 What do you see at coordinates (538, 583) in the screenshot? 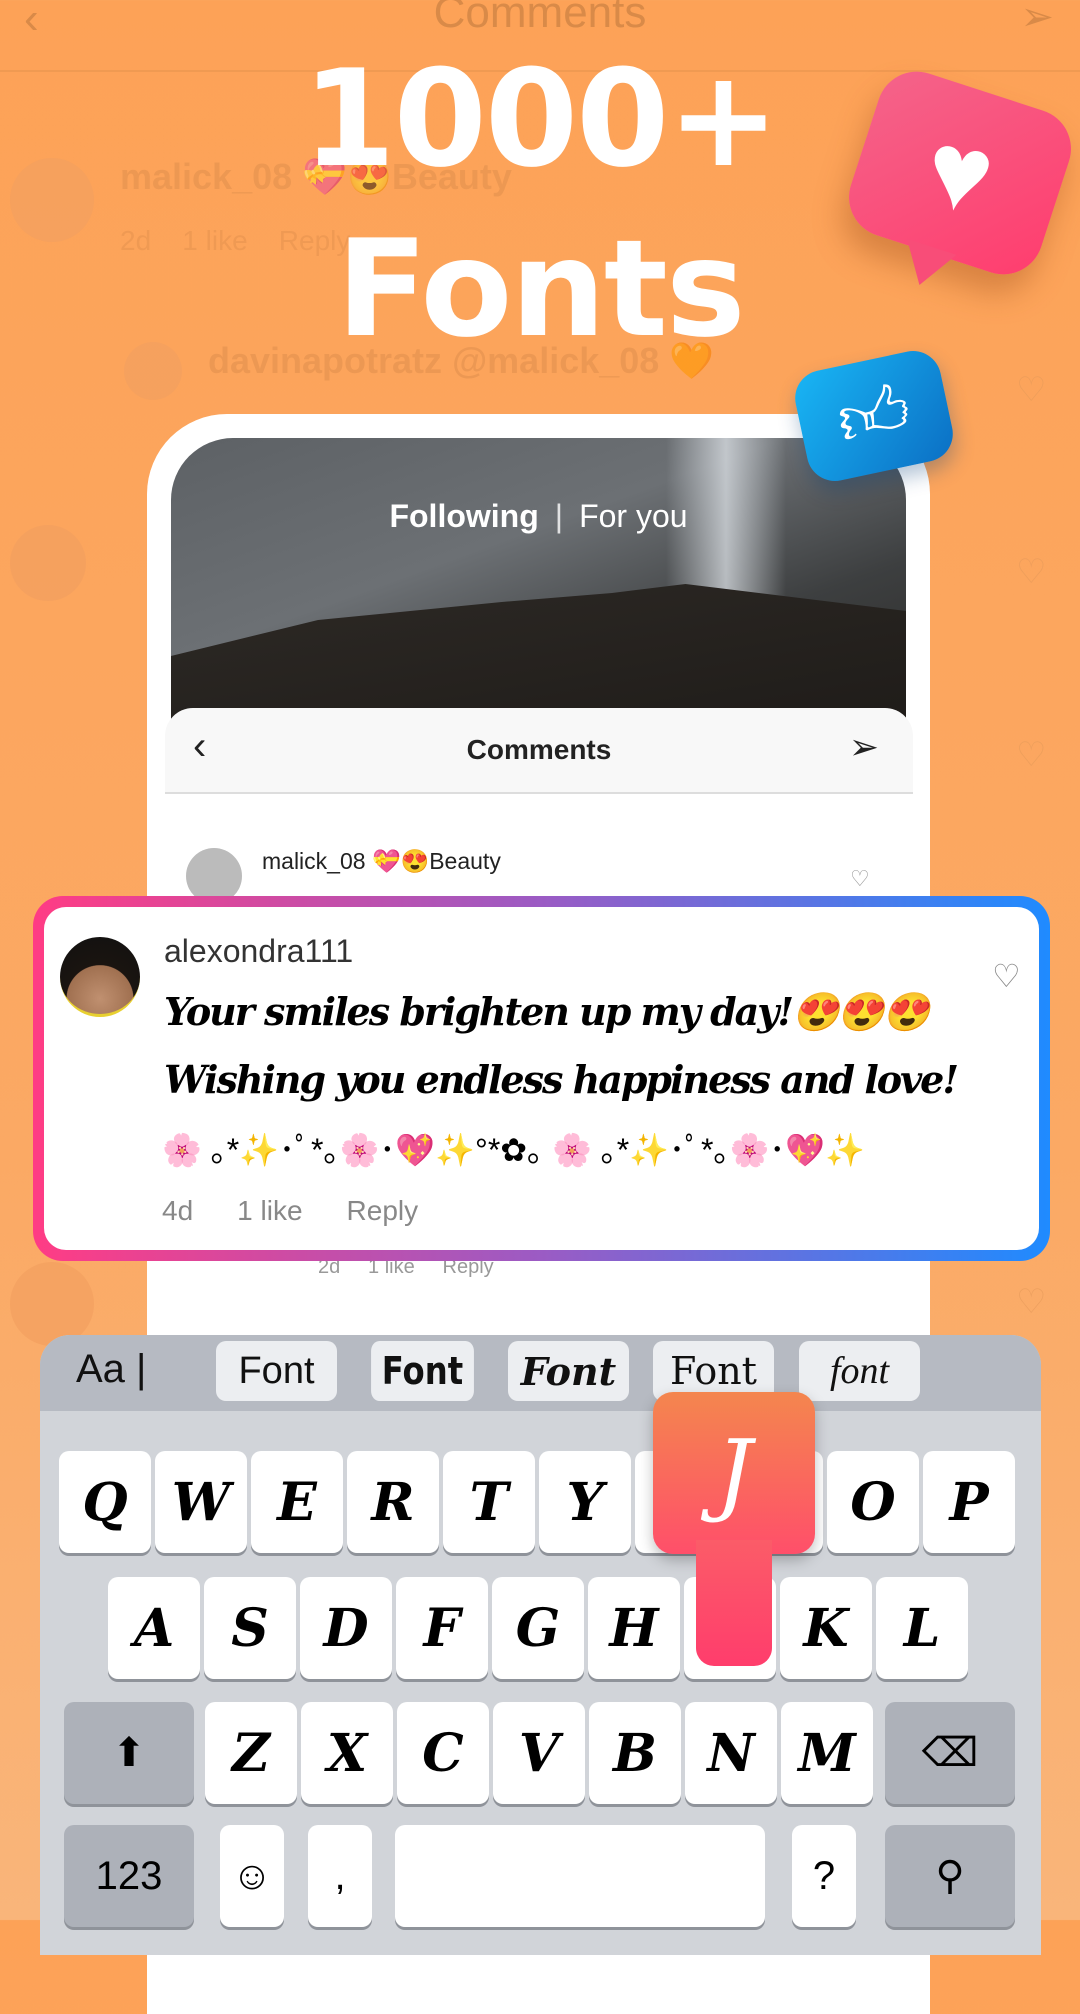
I see `video-preview` at bounding box center [538, 583].